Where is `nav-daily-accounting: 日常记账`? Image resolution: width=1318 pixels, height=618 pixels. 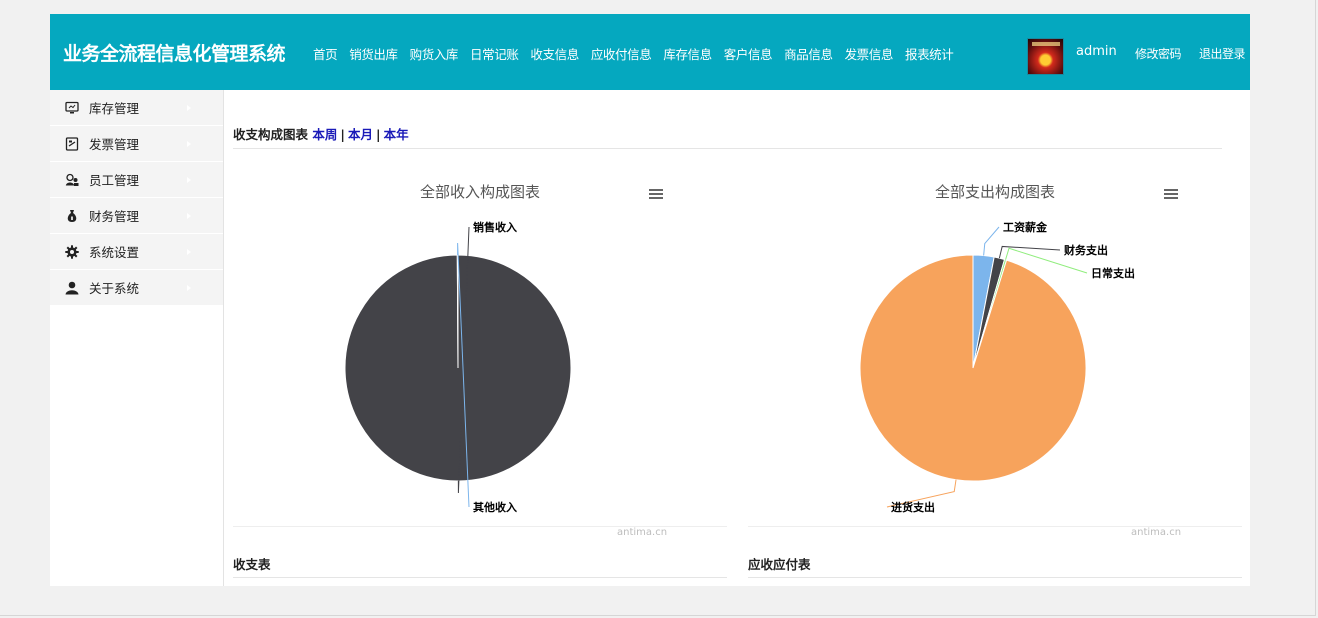 nav-daily-accounting: 日常记账 is located at coordinates (494, 53).